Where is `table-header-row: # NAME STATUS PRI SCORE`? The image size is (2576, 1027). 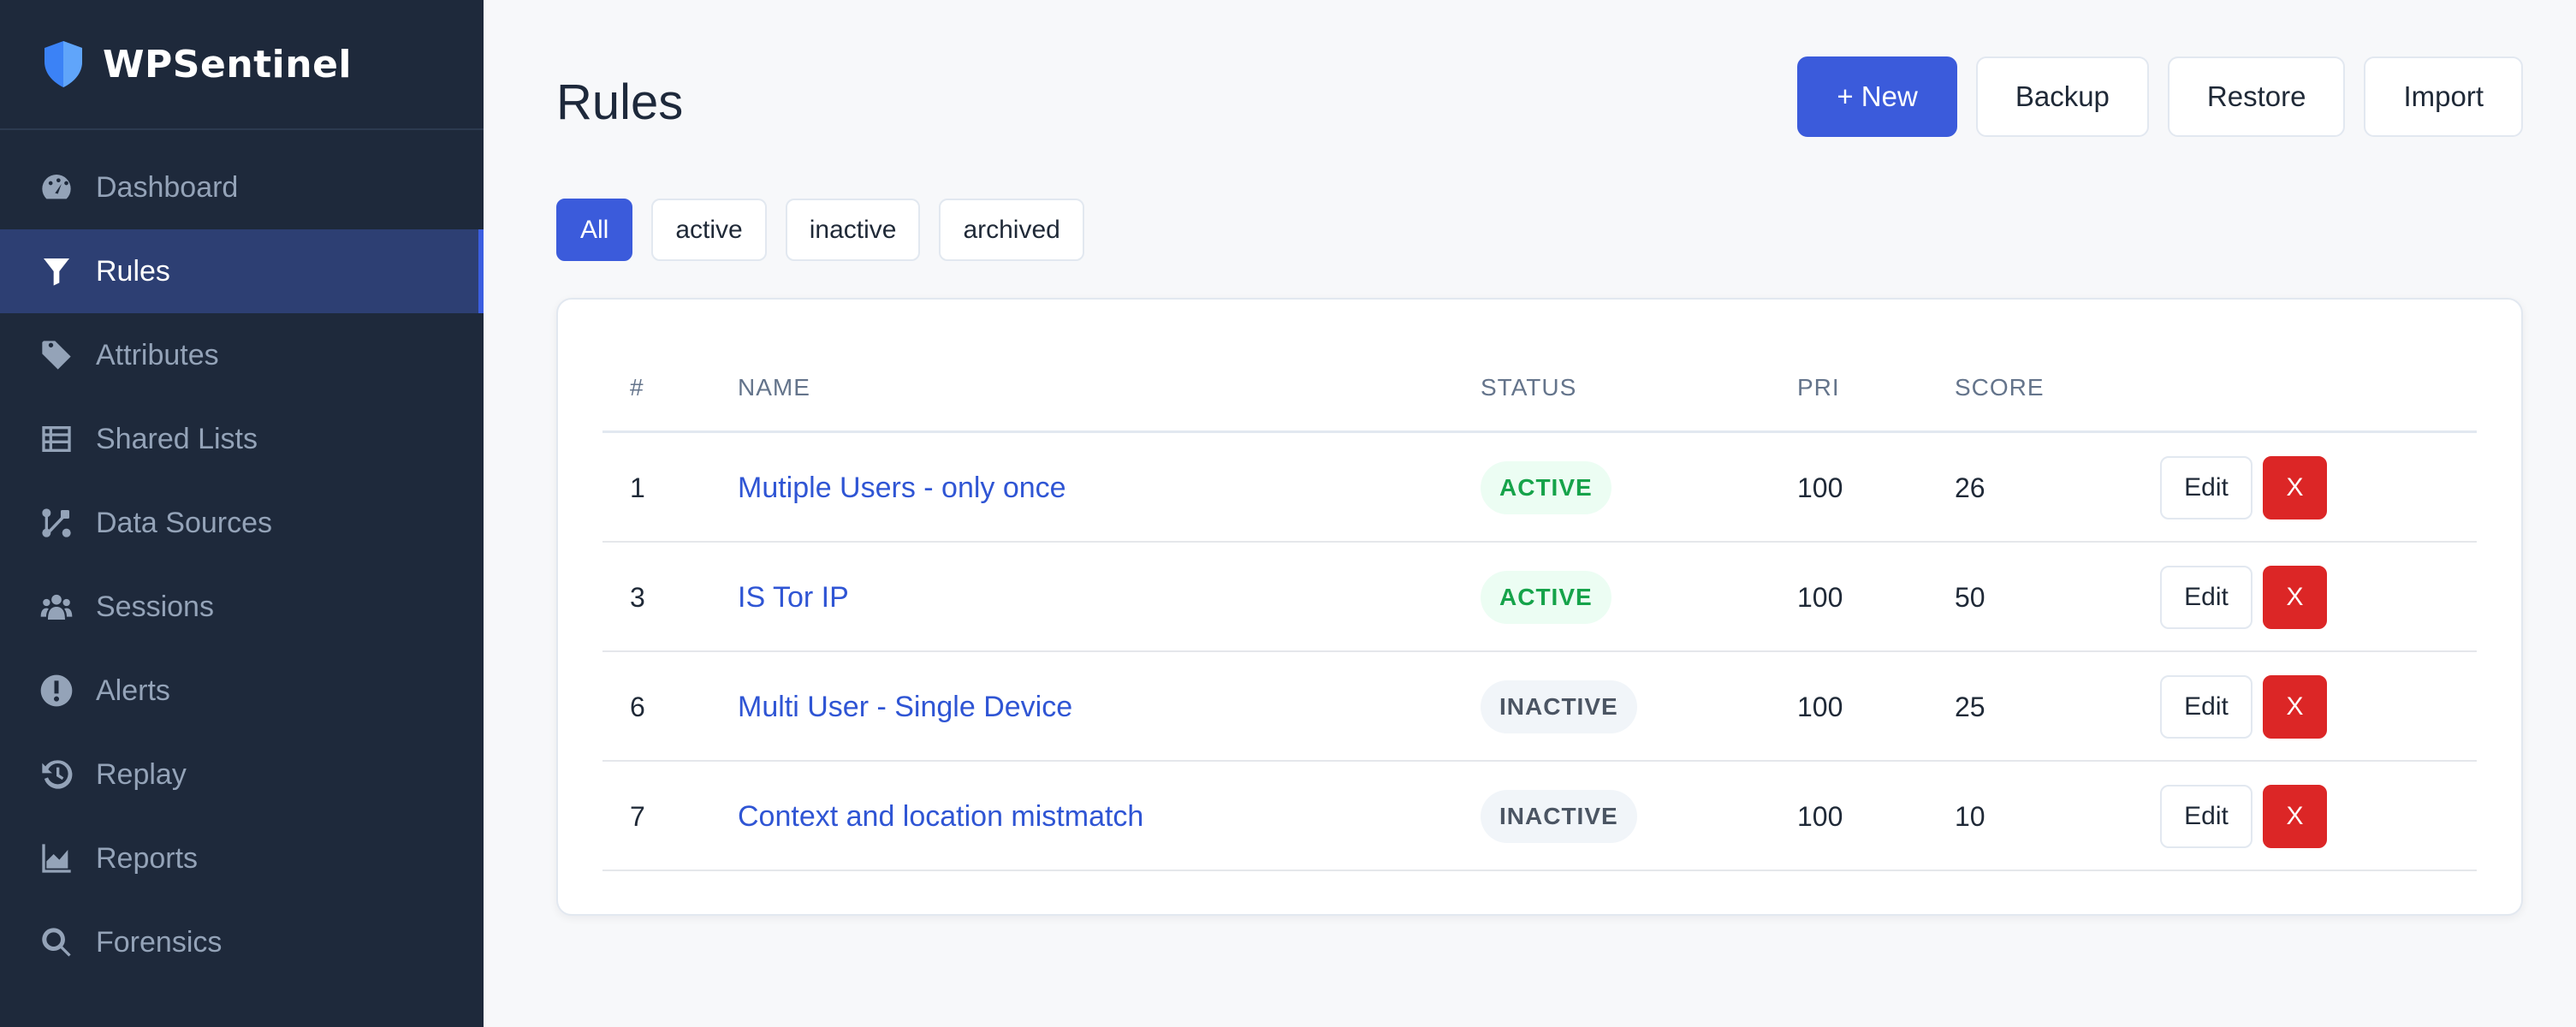 table-header-row: # NAME STATUS PRI SCORE is located at coordinates (1539, 376).